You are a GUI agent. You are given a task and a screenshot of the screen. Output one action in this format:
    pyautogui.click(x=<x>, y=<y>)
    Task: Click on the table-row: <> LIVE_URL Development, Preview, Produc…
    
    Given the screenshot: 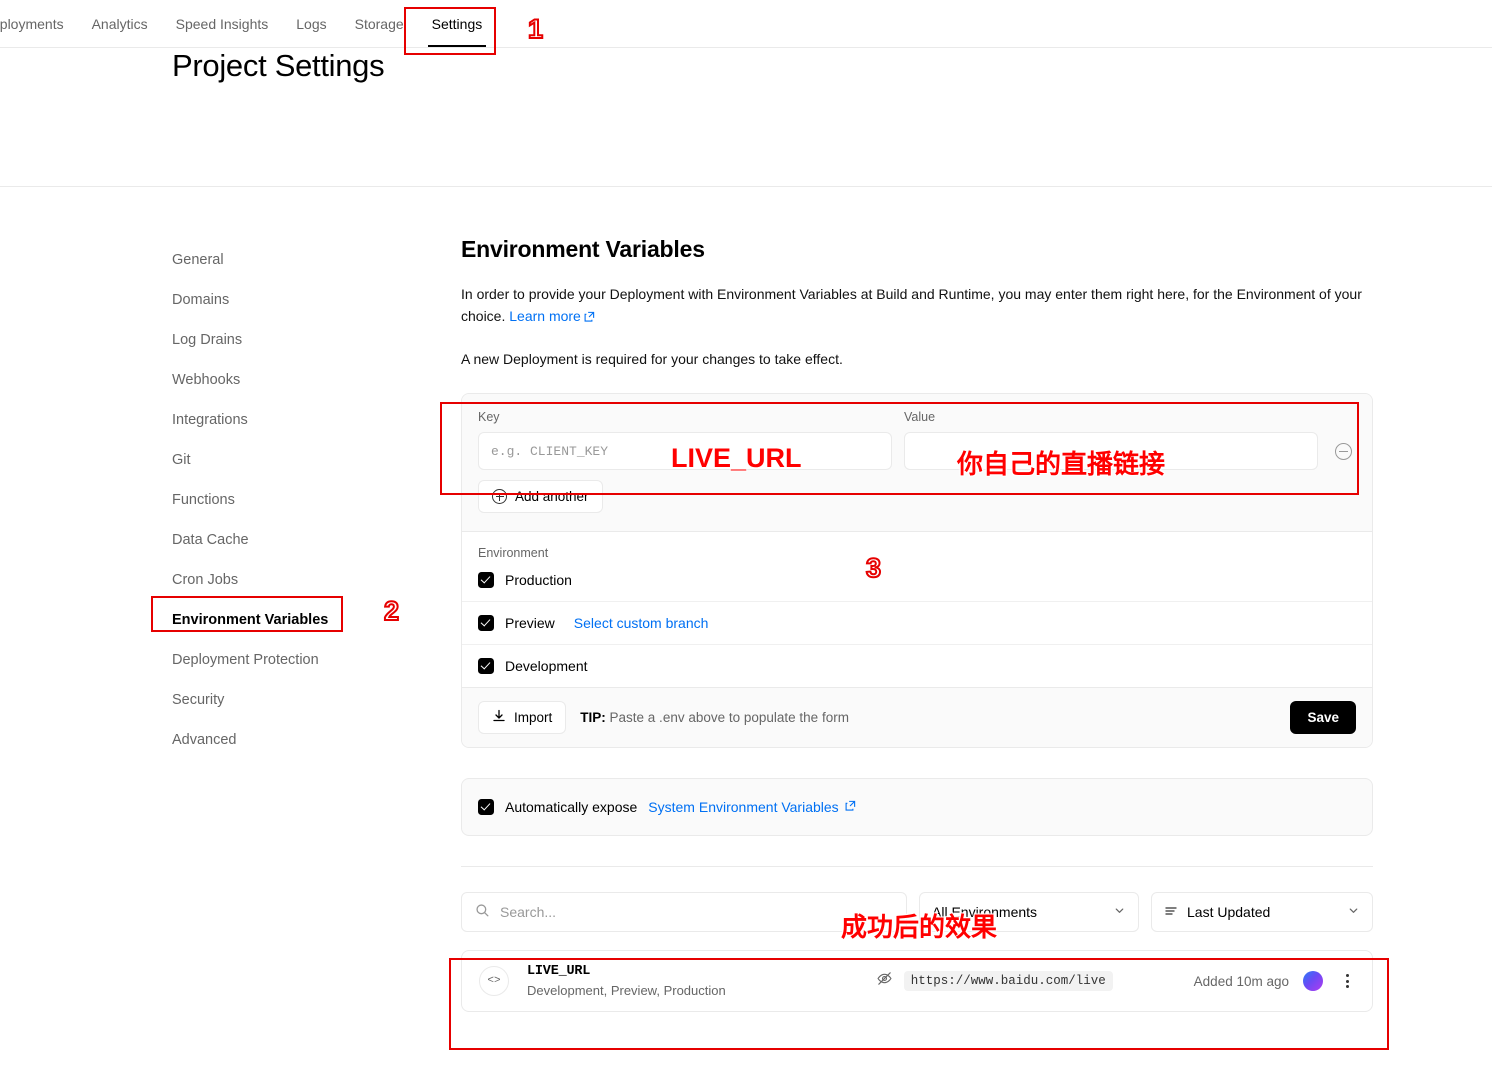 What is the action you would take?
    pyautogui.click(x=917, y=981)
    